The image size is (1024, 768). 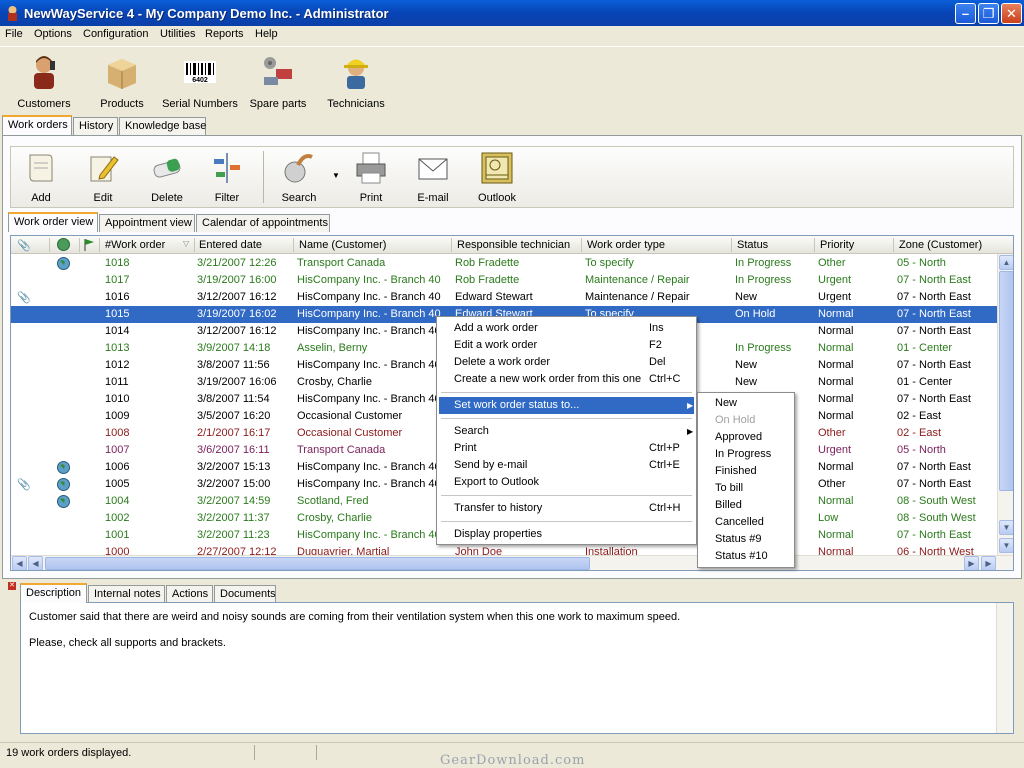 What do you see at coordinates (1006, 545) in the screenshot?
I see `scroll-down-button: ▼` at bounding box center [1006, 545].